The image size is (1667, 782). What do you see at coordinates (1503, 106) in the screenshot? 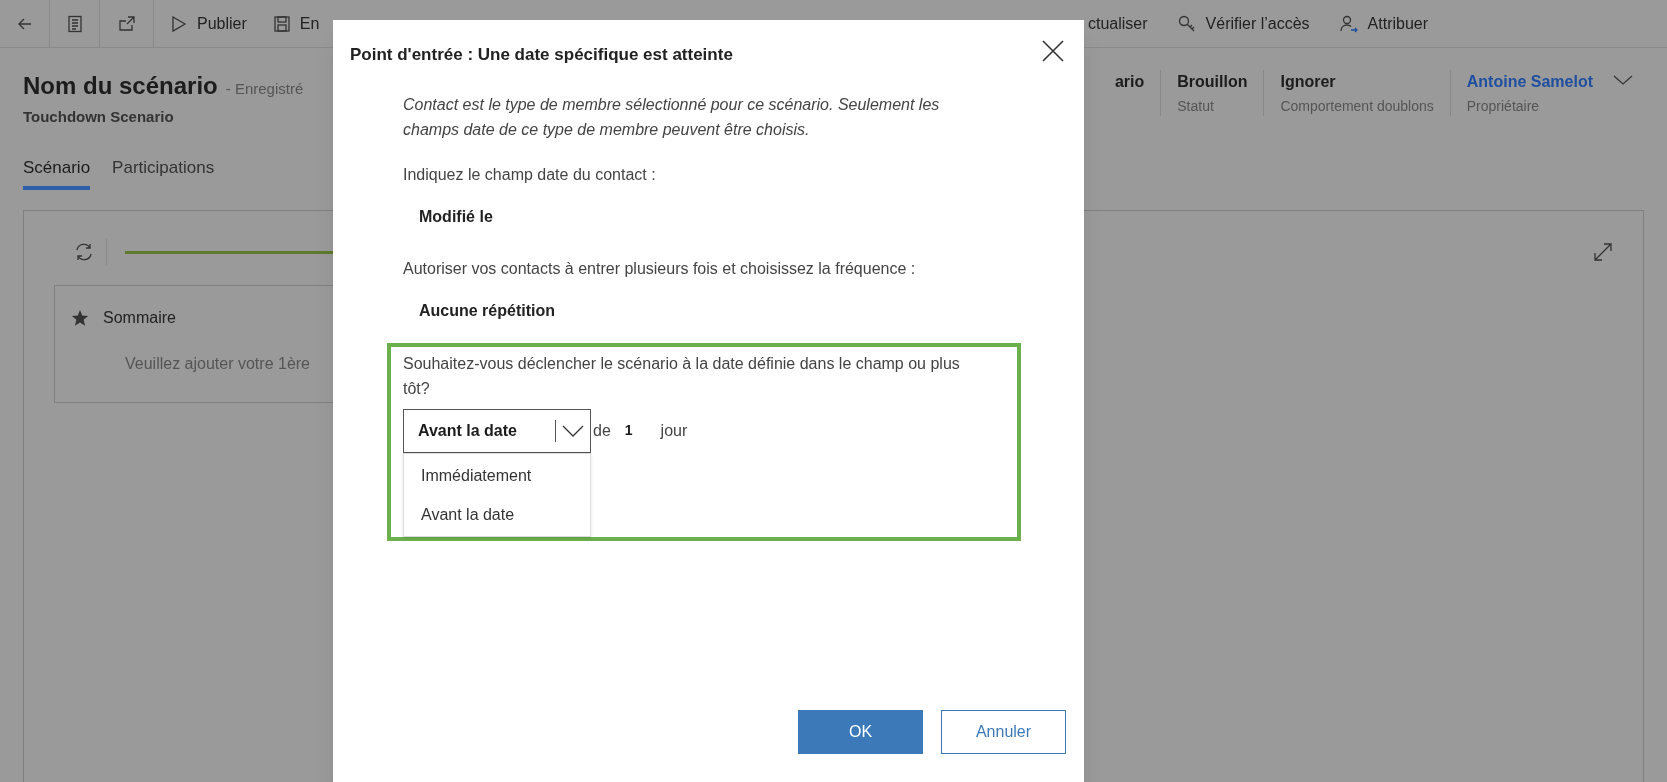
I see `field-label: Propriétaire` at bounding box center [1503, 106].